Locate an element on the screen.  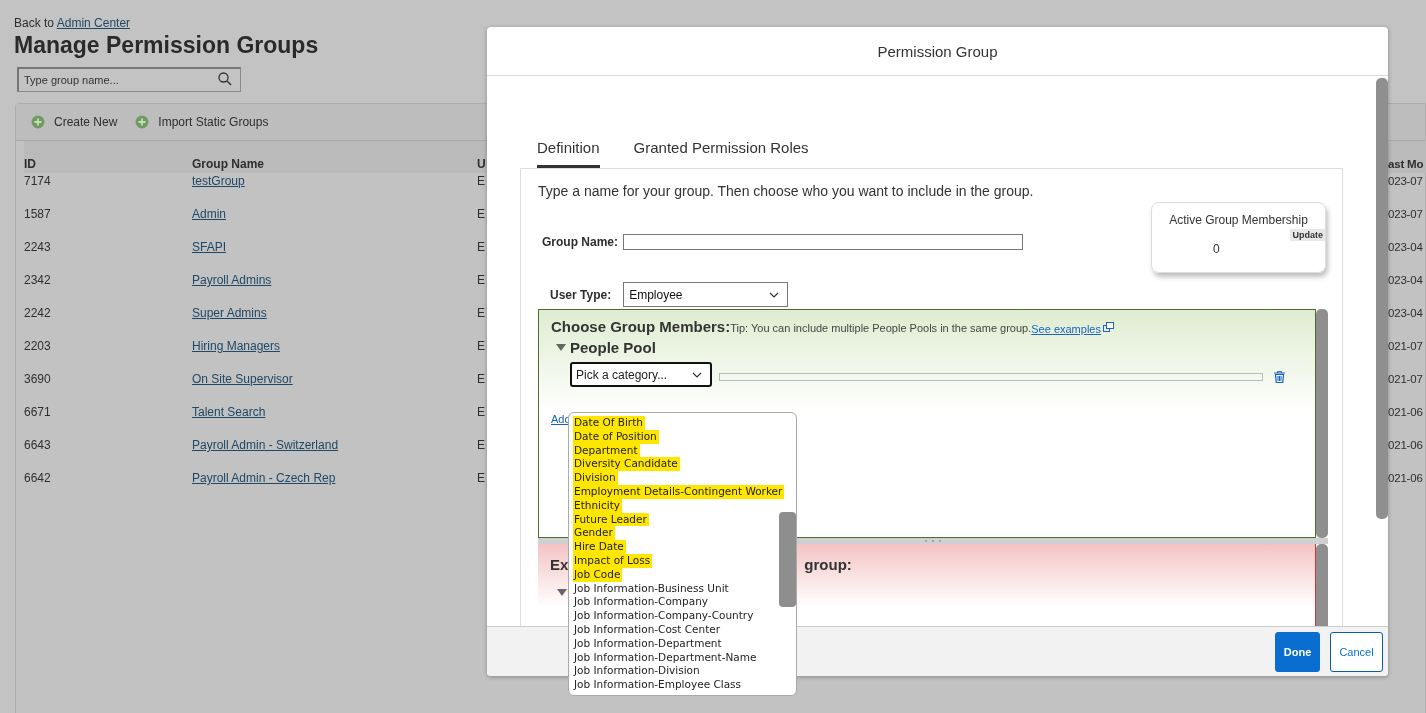
table-cell: 6643 is located at coordinates (37, 445).